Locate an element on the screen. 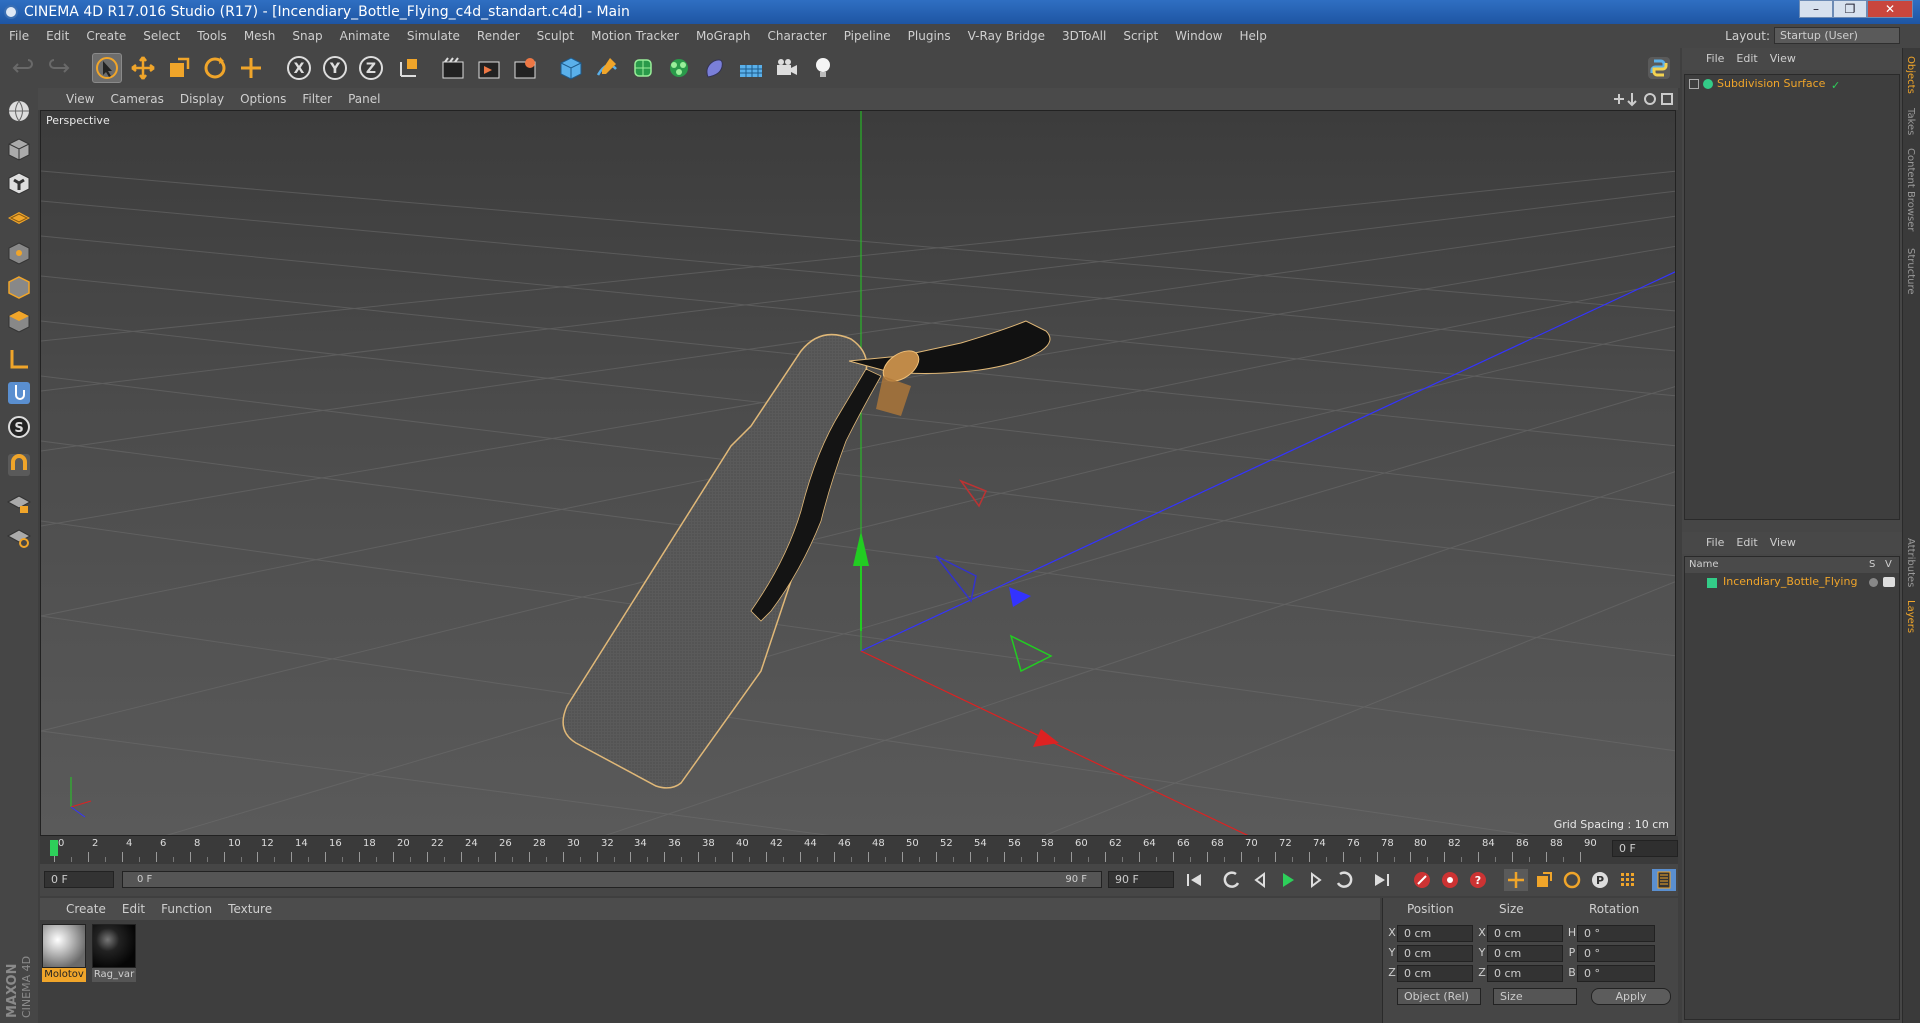 The width and height of the screenshot is (1920, 1023). previous-key-icon is located at coordinates (1232, 880).